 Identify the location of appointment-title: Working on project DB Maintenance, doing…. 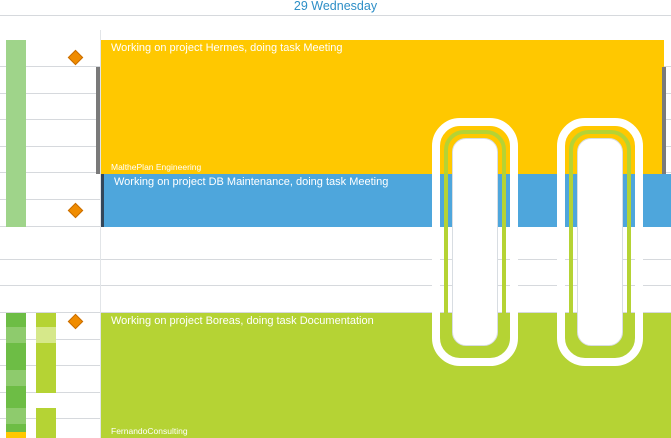
(251, 182).